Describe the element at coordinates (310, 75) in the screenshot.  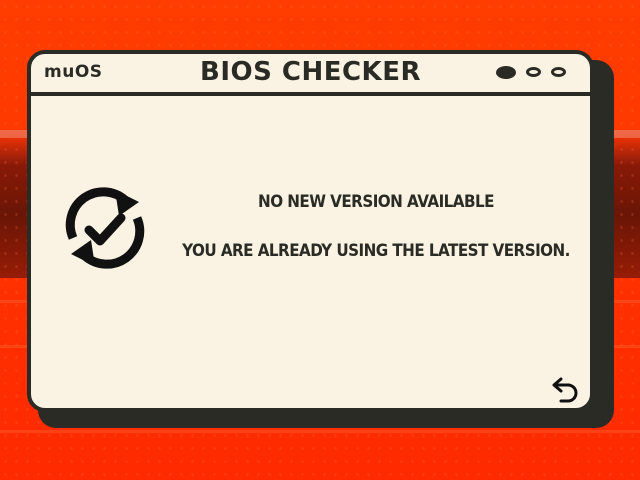
I see `title-bar: muOS BIOS CHECKER` at that location.